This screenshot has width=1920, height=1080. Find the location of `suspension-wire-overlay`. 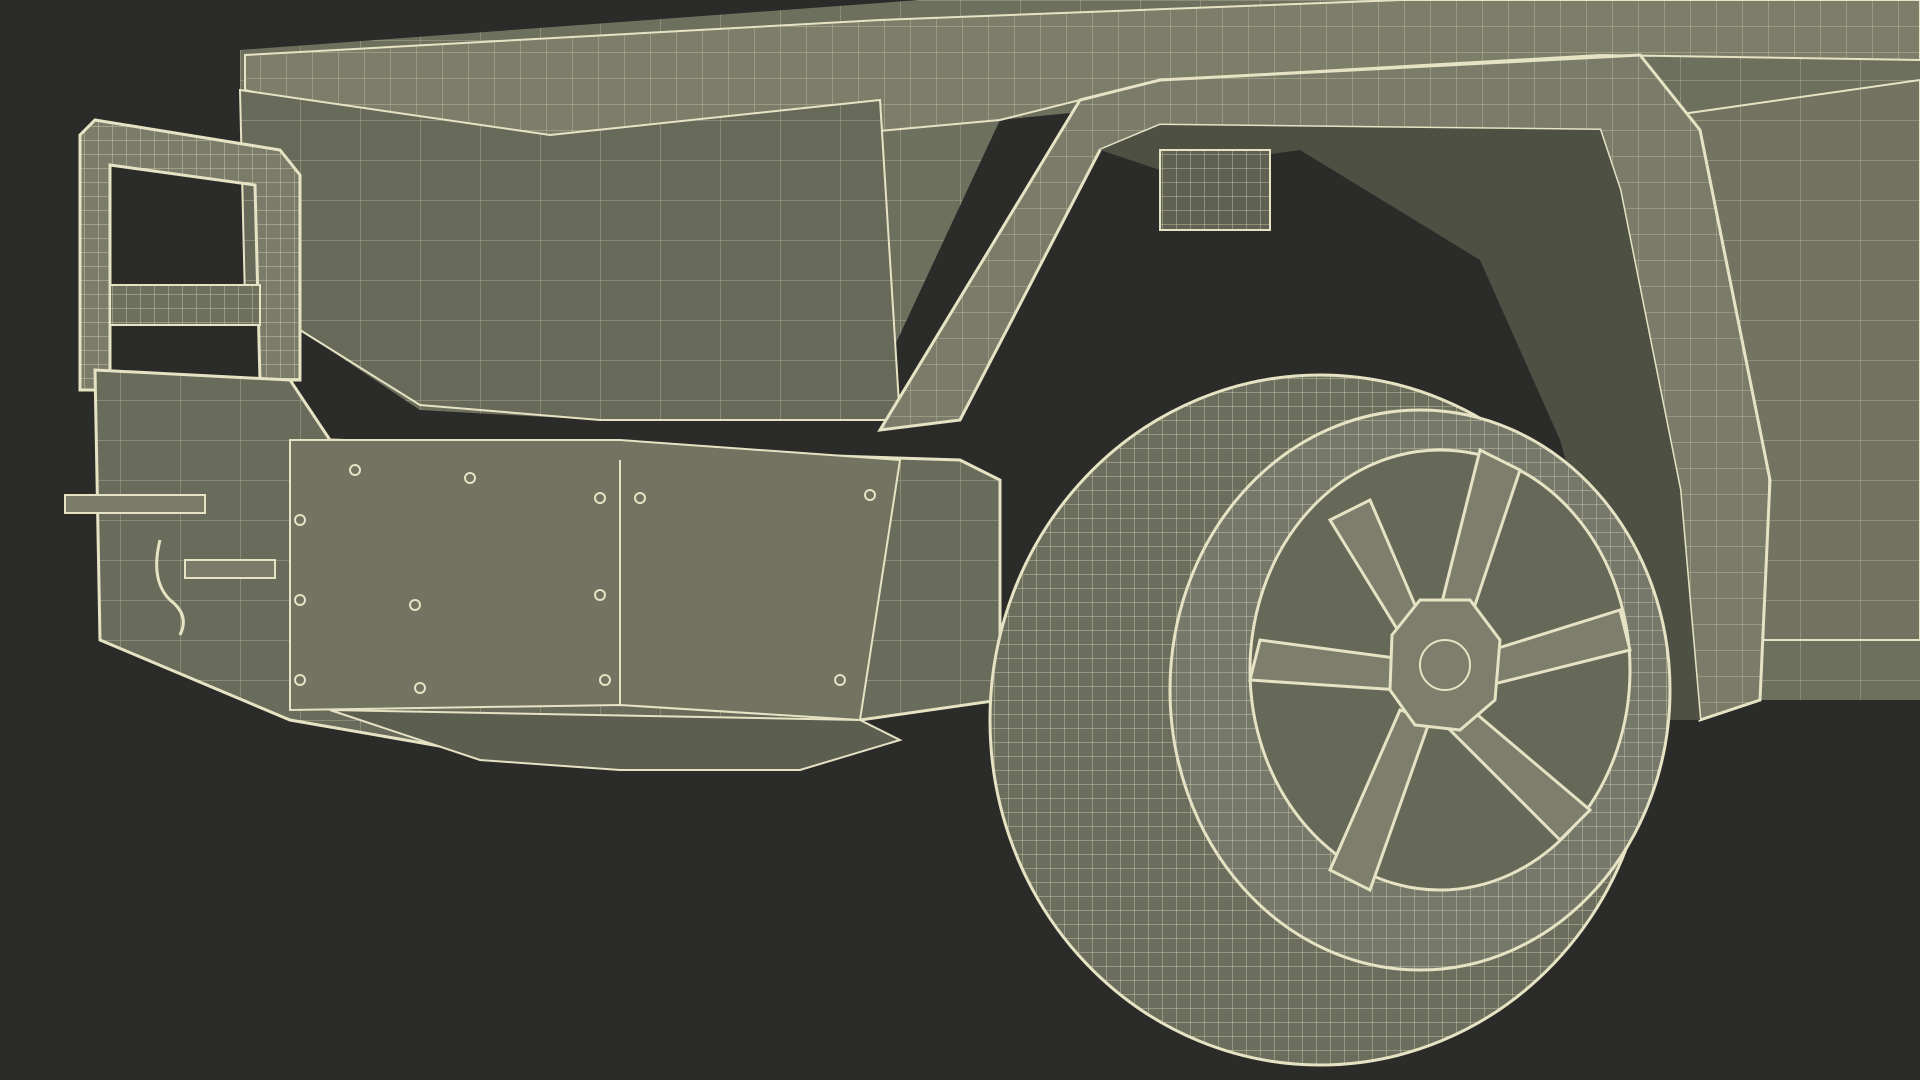

suspension-wire-overlay is located at coordinates (1215, 190).